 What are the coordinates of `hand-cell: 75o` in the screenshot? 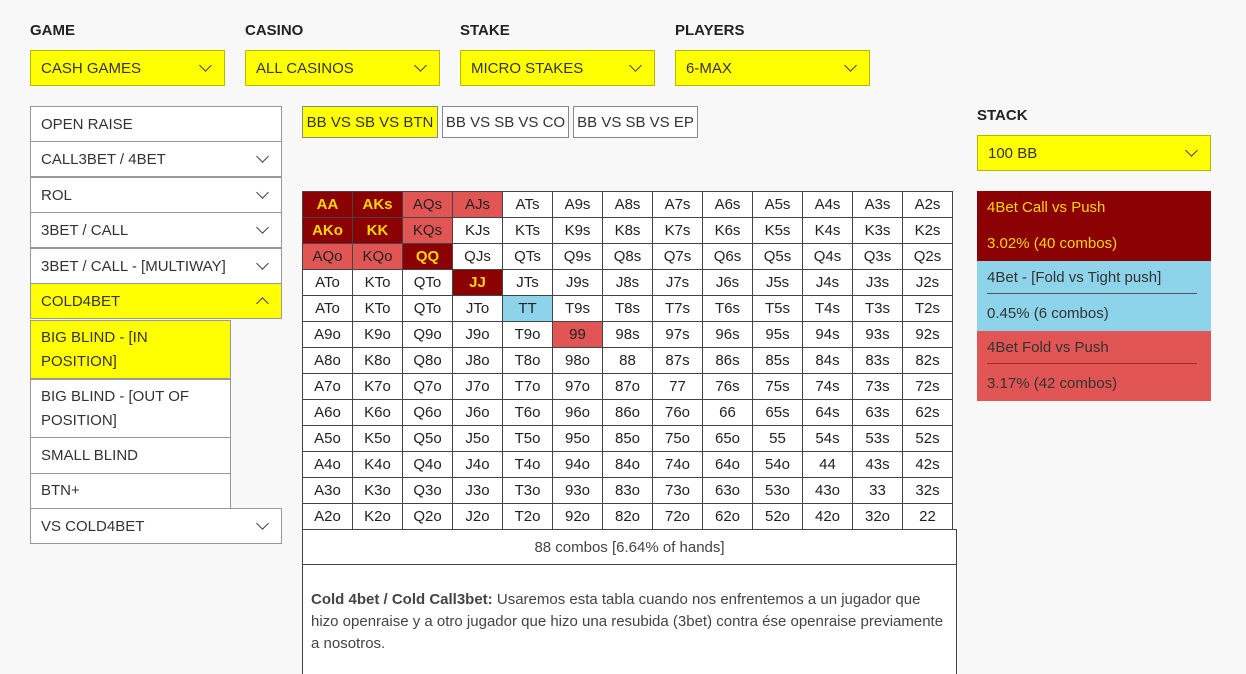 It's located at (677, 438).